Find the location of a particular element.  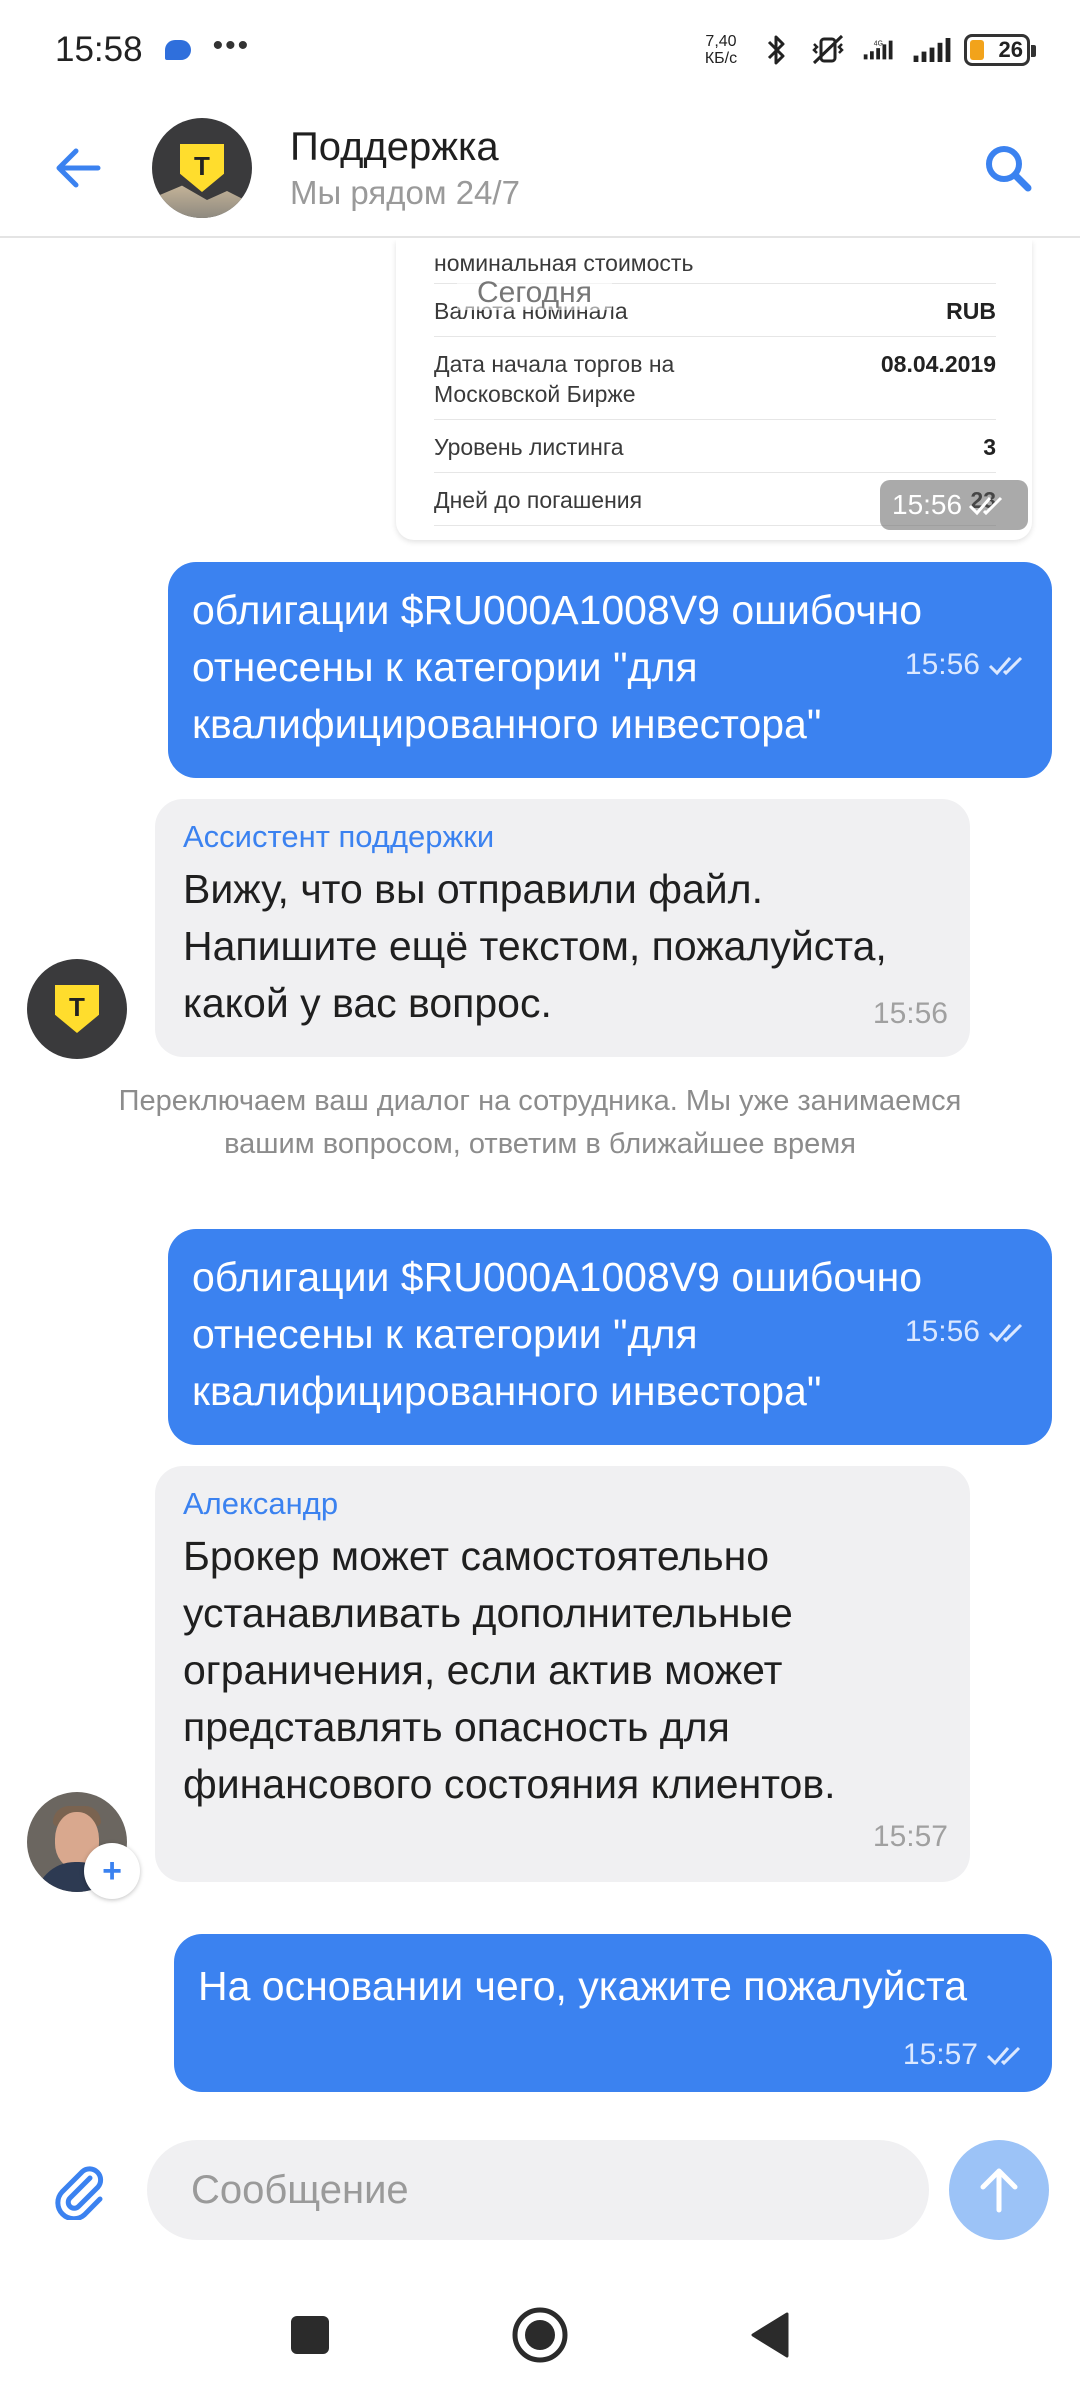

card-row-key: Уровень листинга is located at coordinates (529, 447).